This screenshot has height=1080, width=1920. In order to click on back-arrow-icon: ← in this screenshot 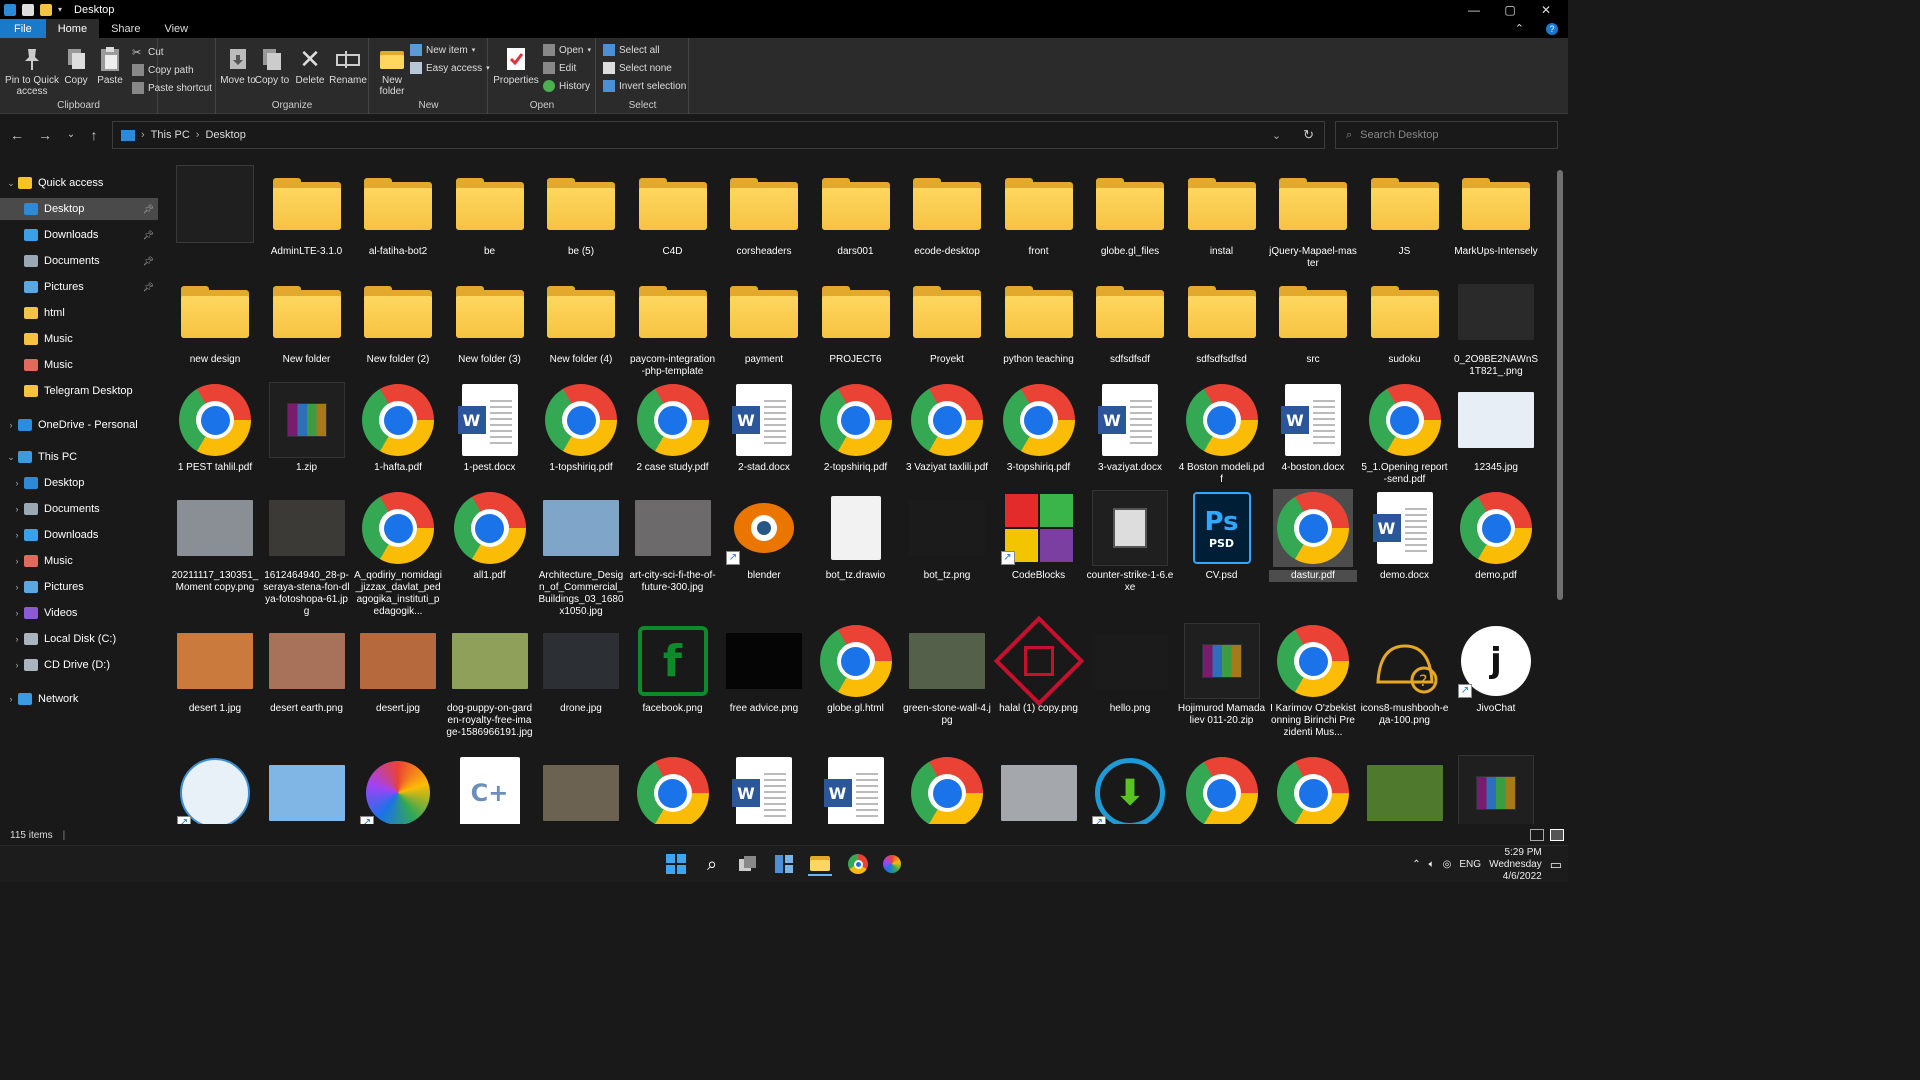, I will do `click(17, 135)`.